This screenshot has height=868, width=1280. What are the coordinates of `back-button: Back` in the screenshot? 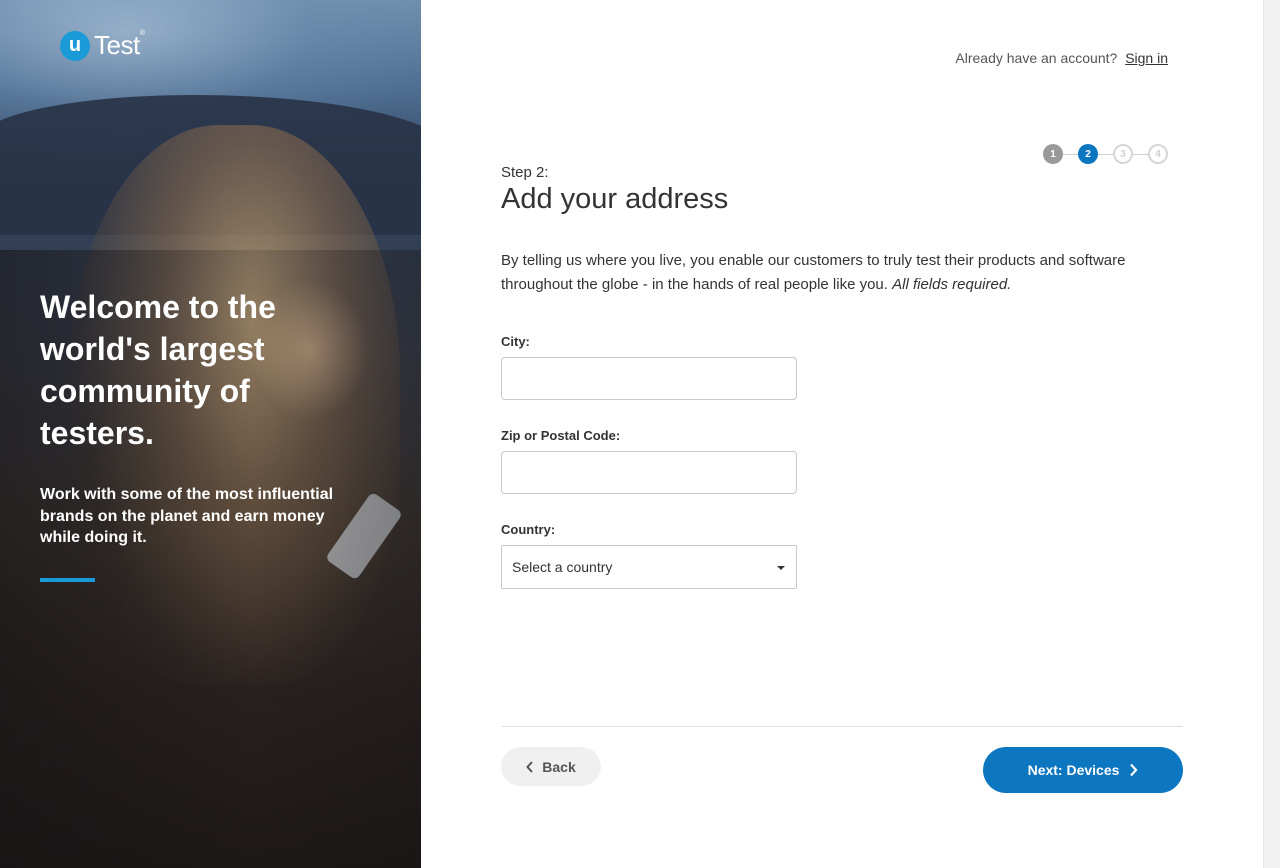 It's located at (551, 766).